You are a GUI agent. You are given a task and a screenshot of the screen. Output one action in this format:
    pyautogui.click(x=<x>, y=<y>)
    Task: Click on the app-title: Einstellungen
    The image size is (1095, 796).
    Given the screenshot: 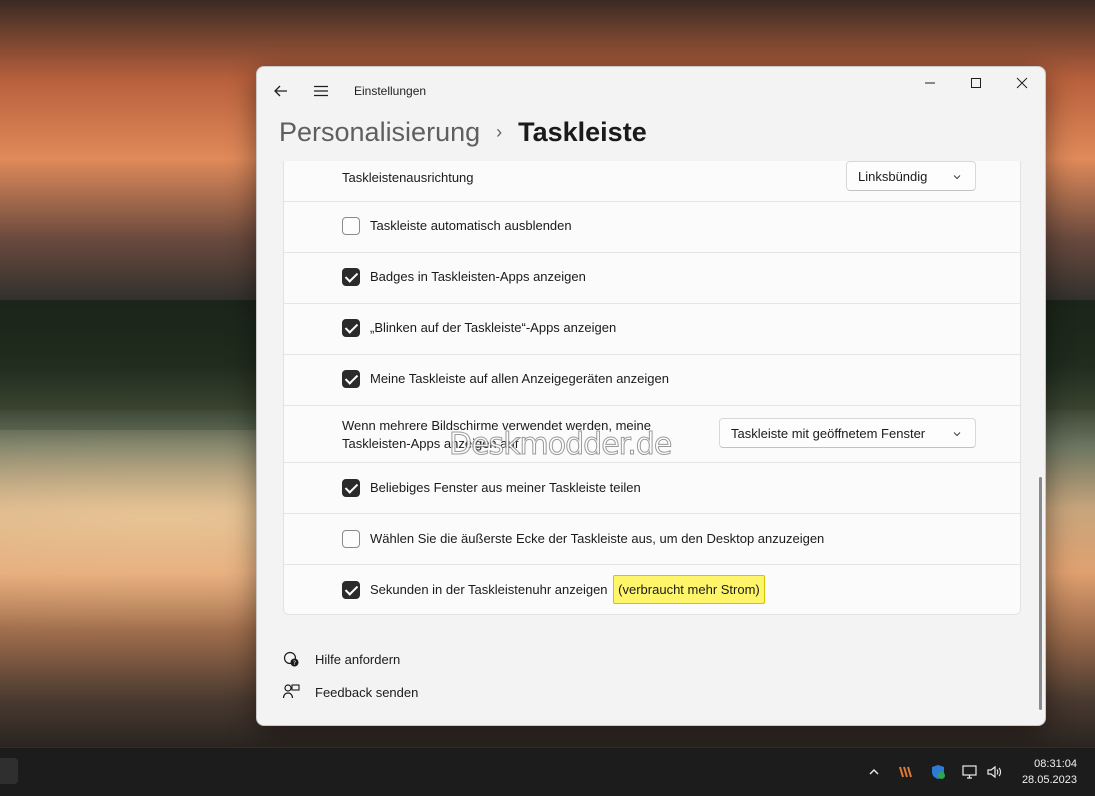 What is the action you would take?
    pyautogui.click(x=390, y=91)
    